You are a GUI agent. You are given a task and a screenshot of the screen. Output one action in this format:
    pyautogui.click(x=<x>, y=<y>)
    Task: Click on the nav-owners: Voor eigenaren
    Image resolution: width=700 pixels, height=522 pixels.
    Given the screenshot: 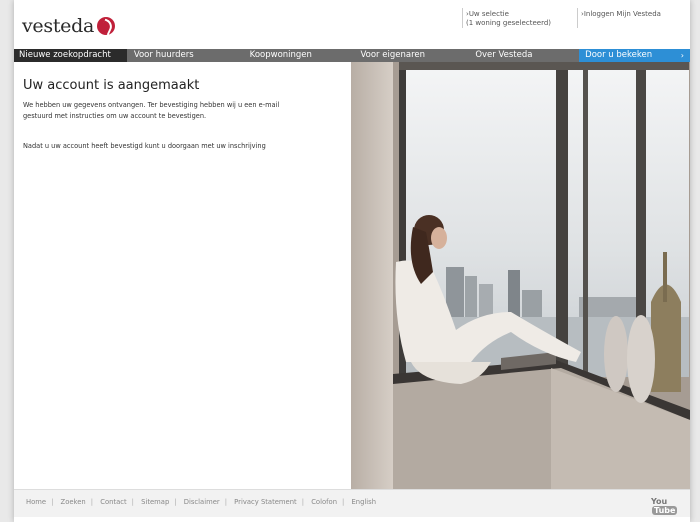 What is the action you would take?
    pyautogui.click(x=413, y=55)
    